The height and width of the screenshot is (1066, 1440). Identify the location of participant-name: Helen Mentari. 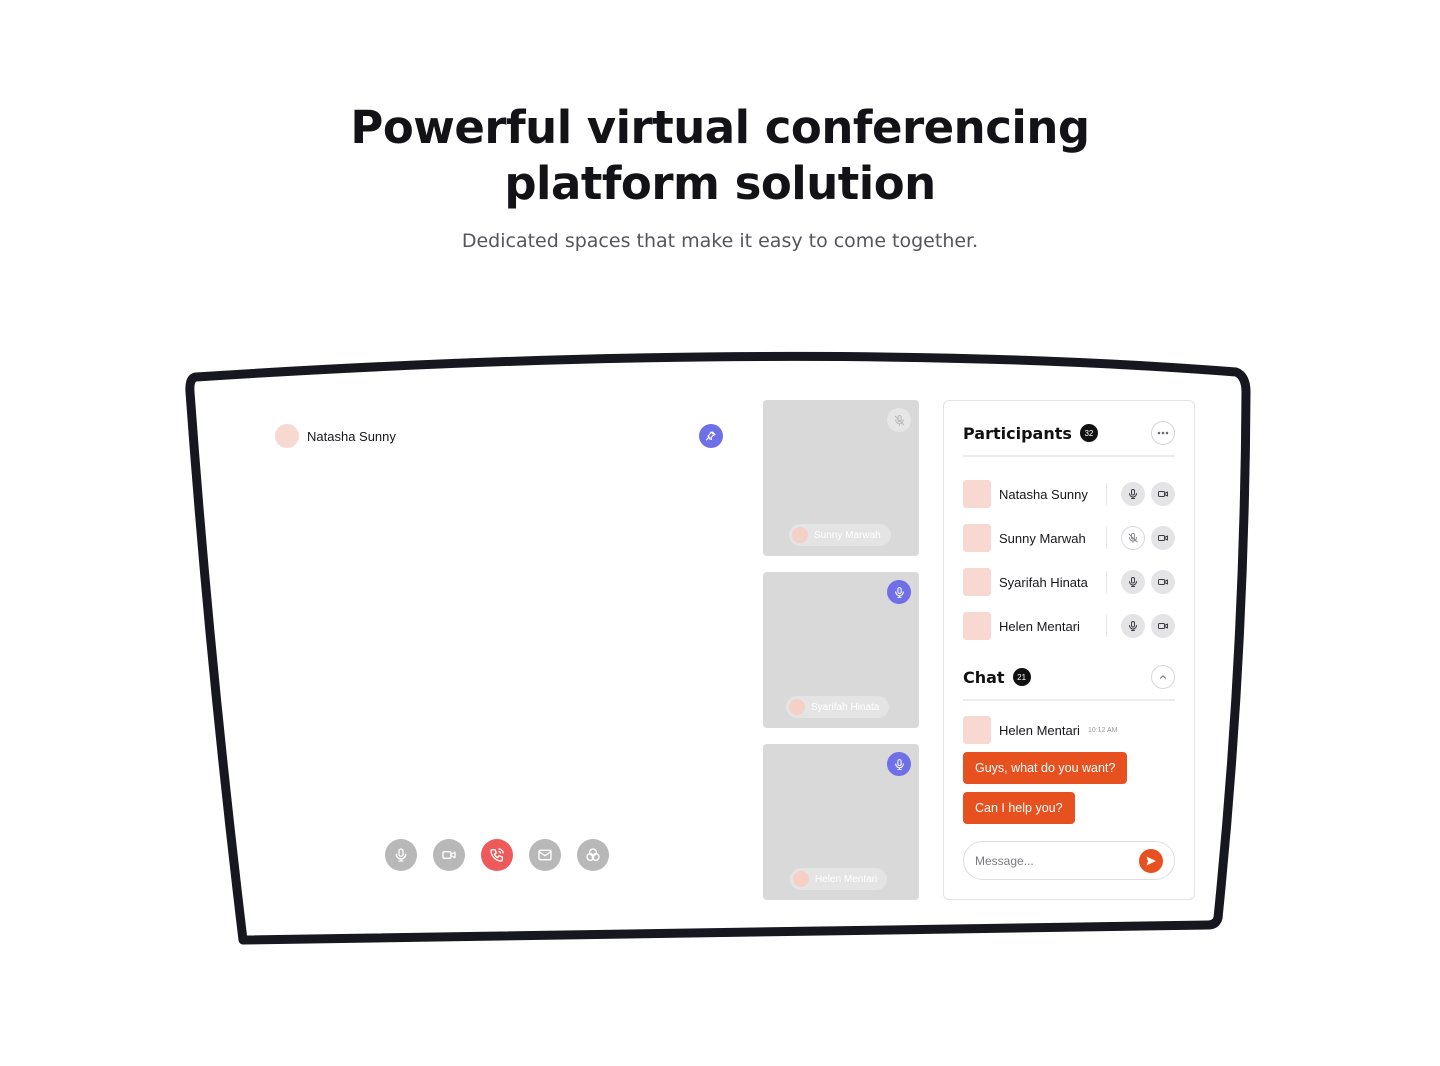
(1039, 626).